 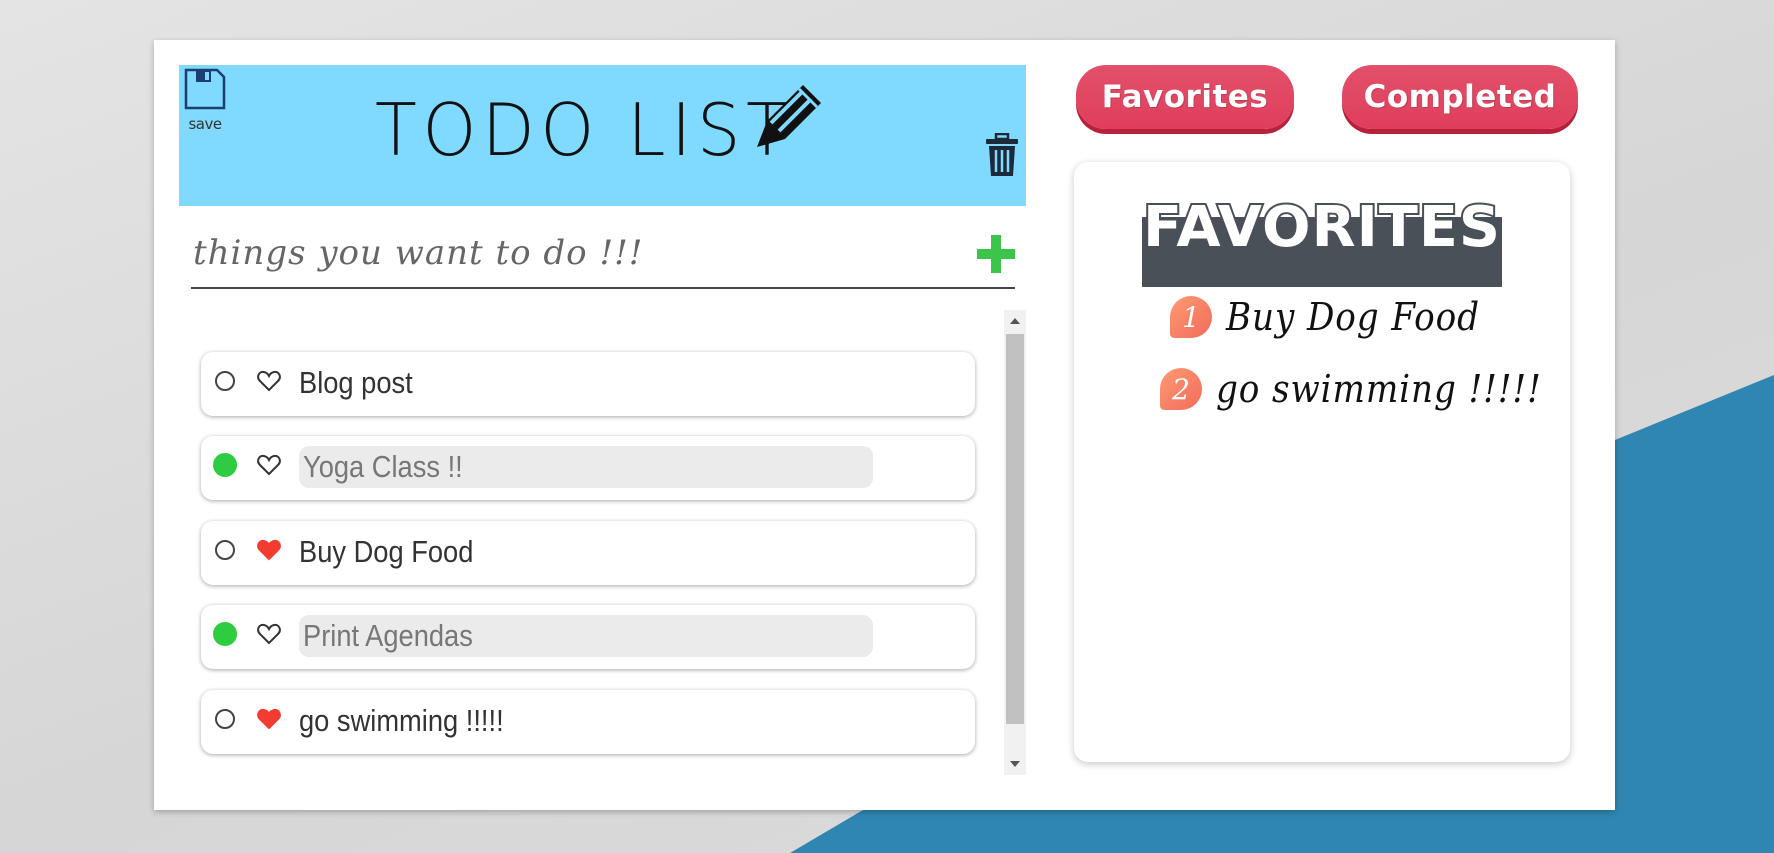 I want to click on todo-text: Buy Dog Food, so click(x=386, y=551).